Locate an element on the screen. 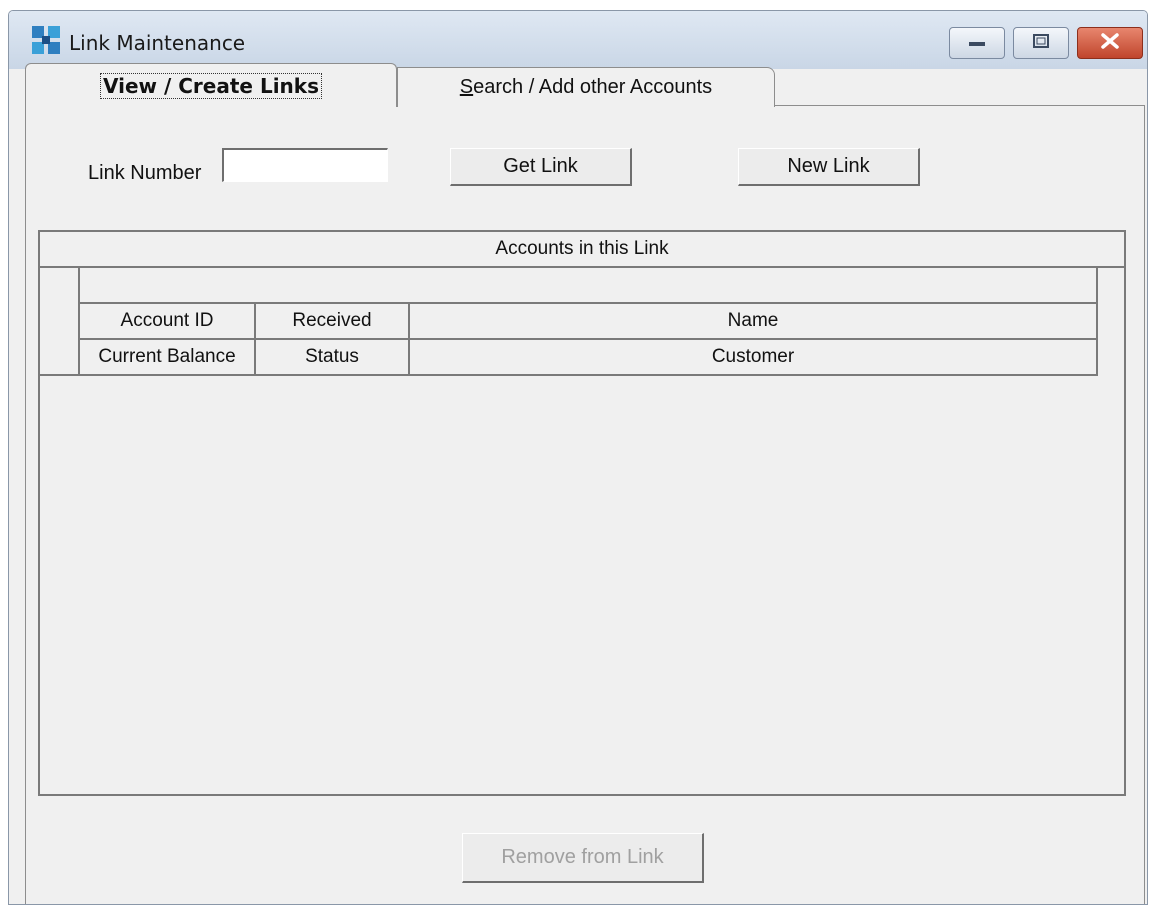  maximize-button is located at coordinates (1041, 43).